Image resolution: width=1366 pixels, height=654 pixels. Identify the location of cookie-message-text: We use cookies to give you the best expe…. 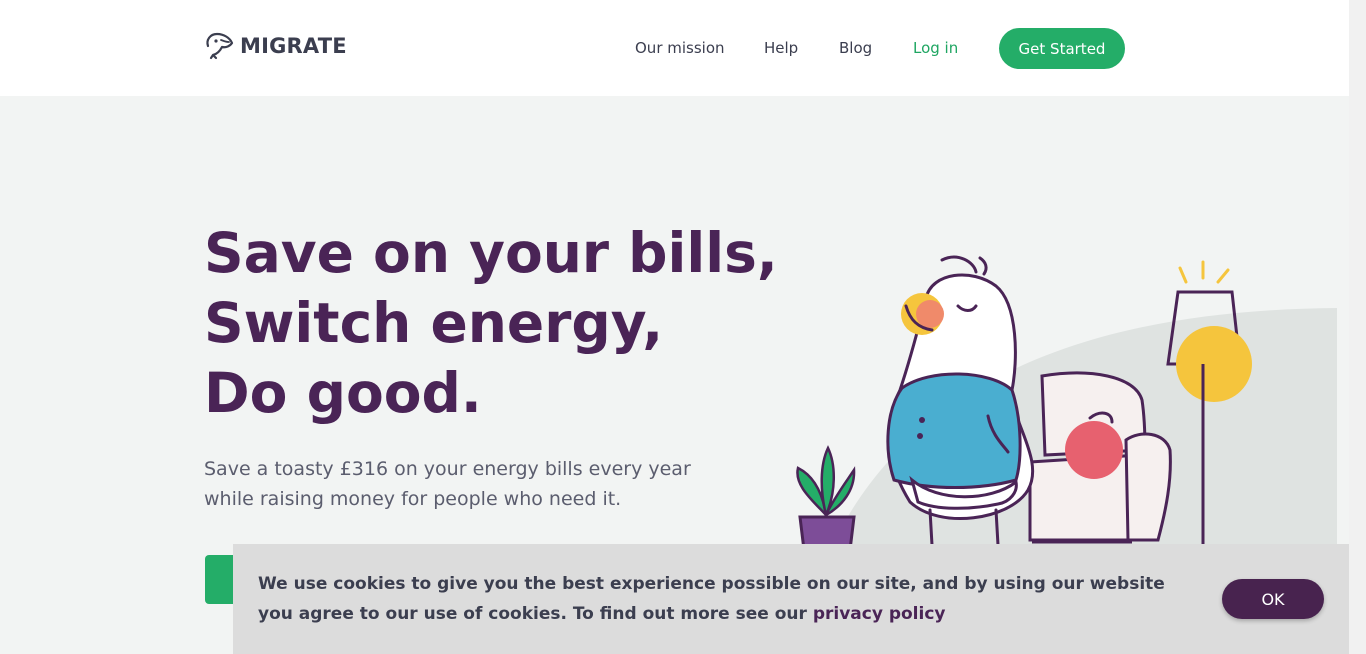
(711, 599).